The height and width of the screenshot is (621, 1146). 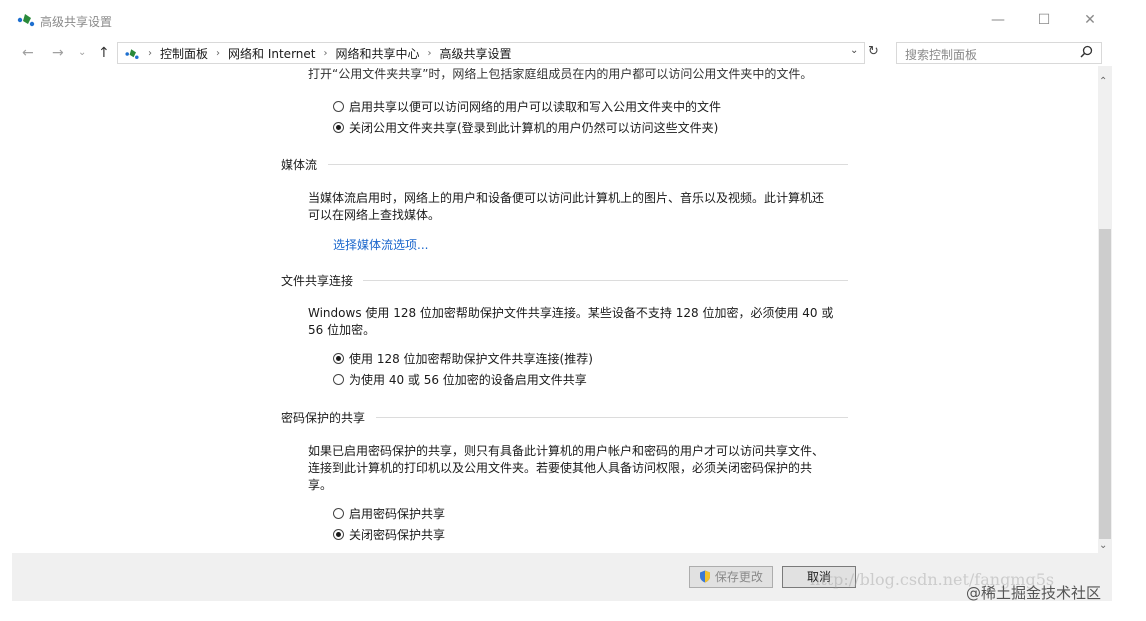 I want to click on save-changes-button: 保存更改, so click(x=731, y=577).